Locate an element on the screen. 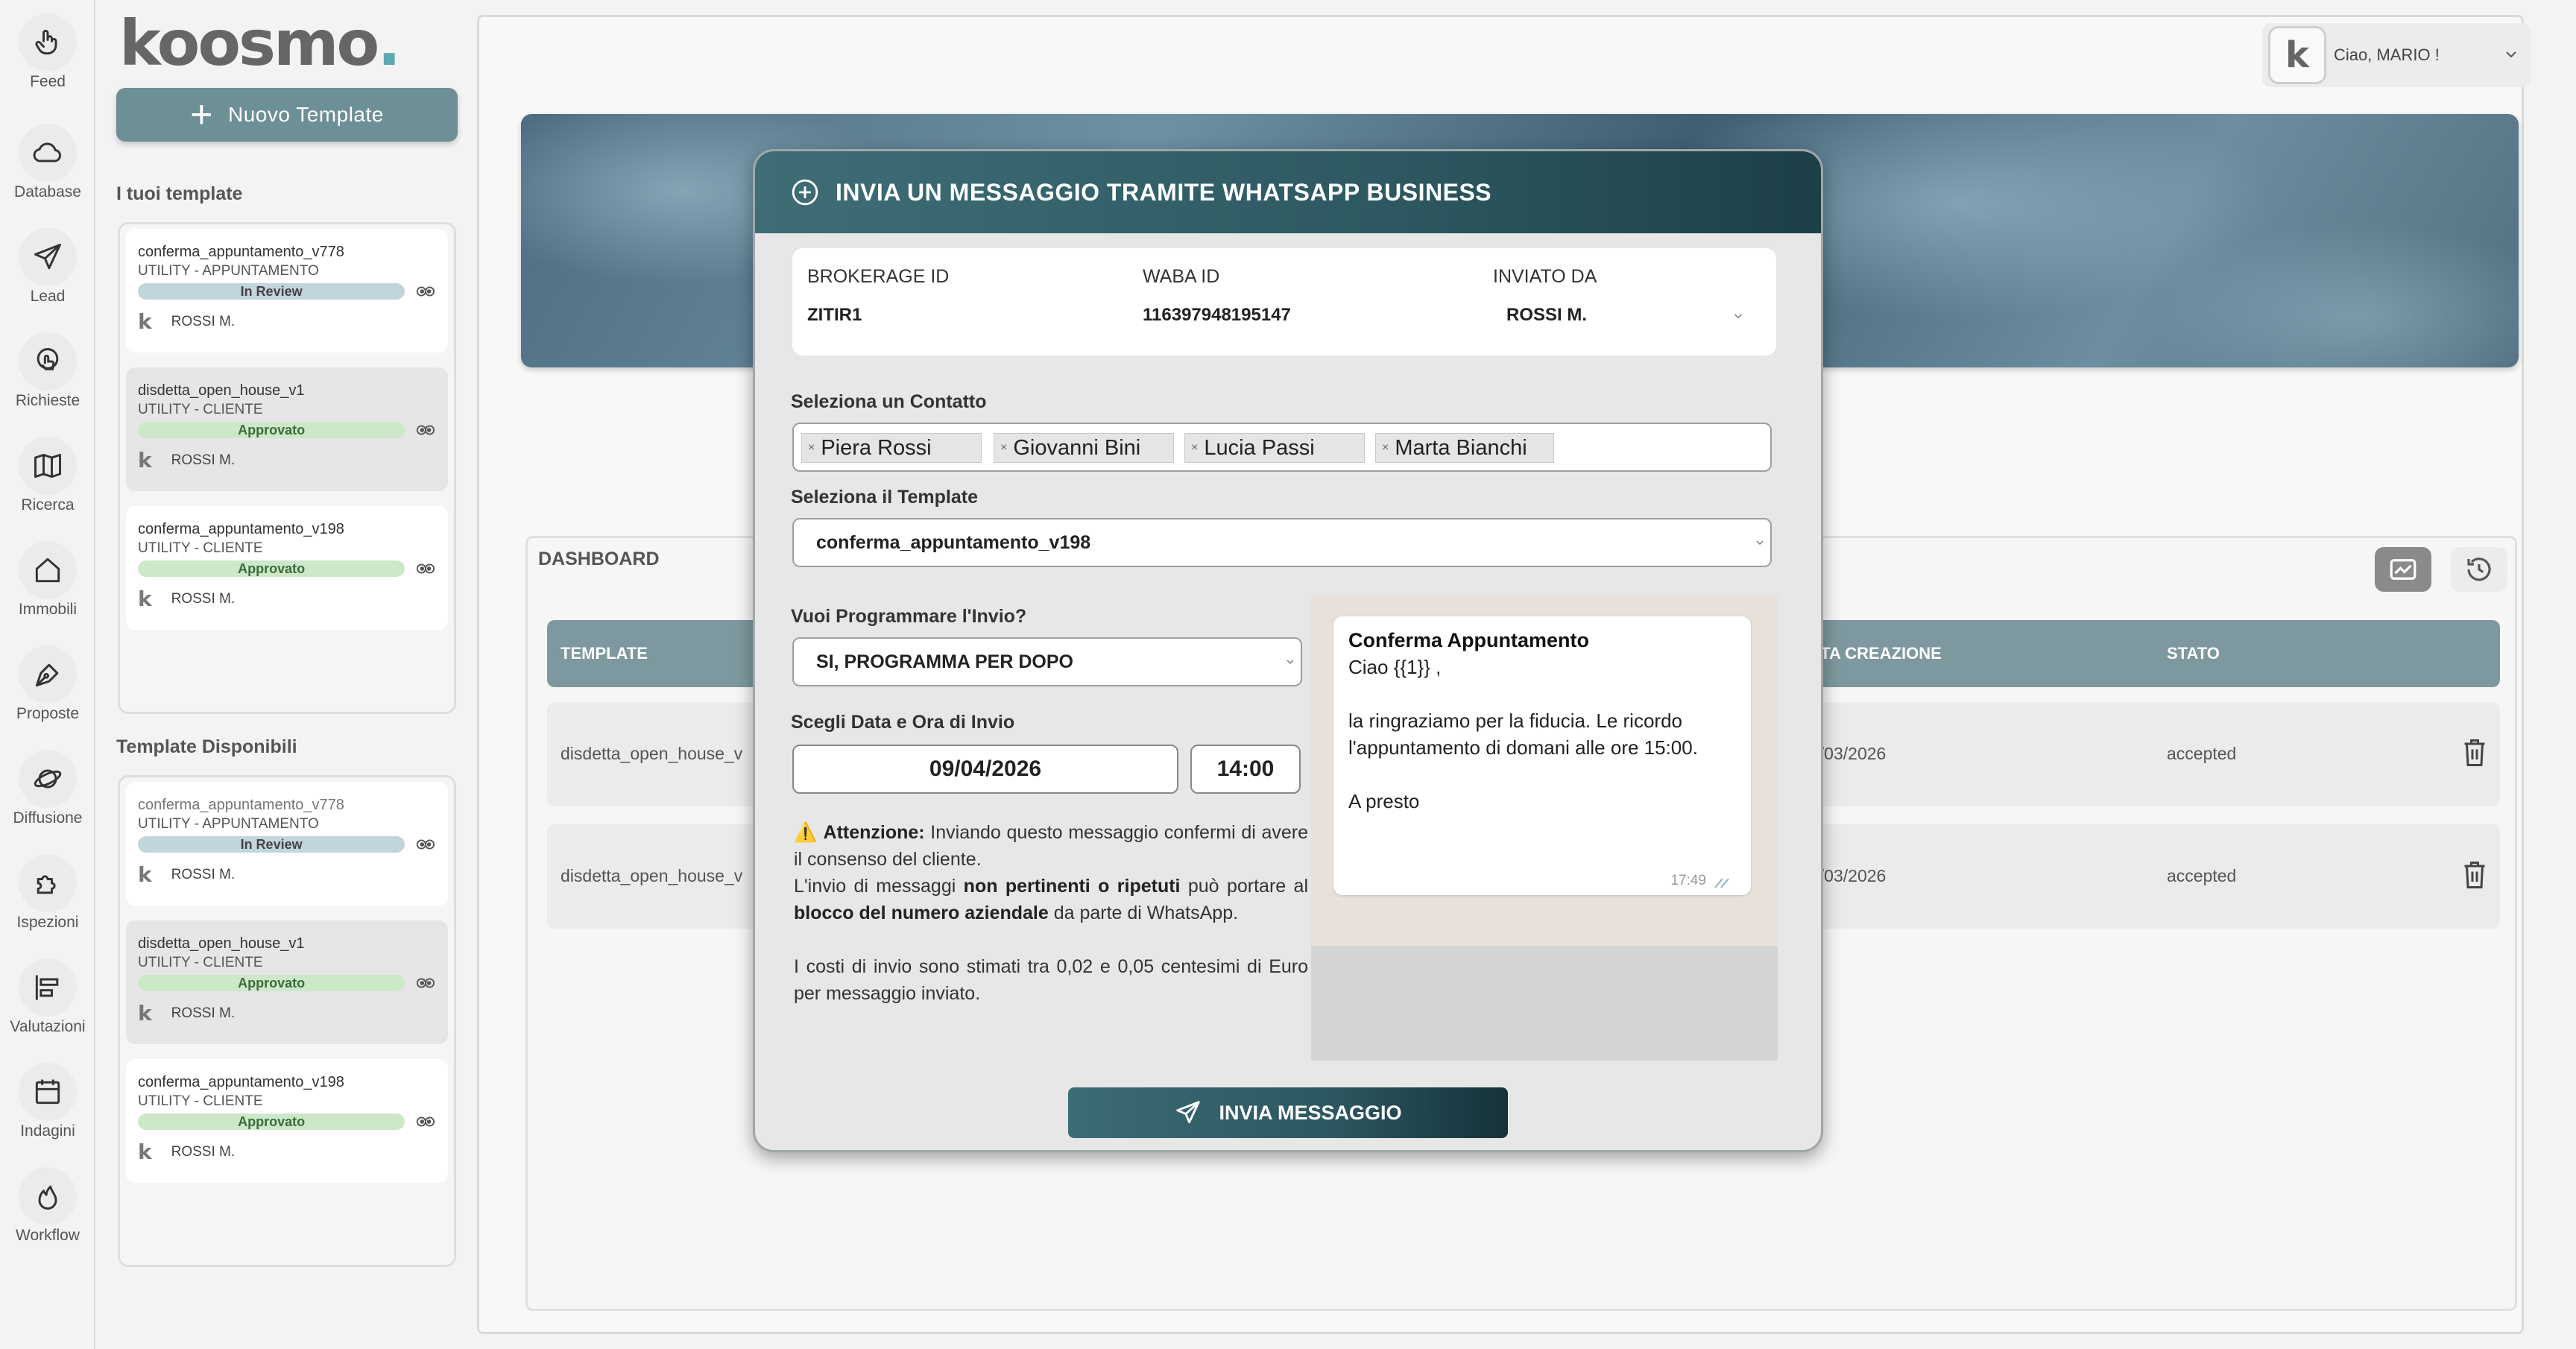  puzzle-icon is located at coordinates (48, 883).